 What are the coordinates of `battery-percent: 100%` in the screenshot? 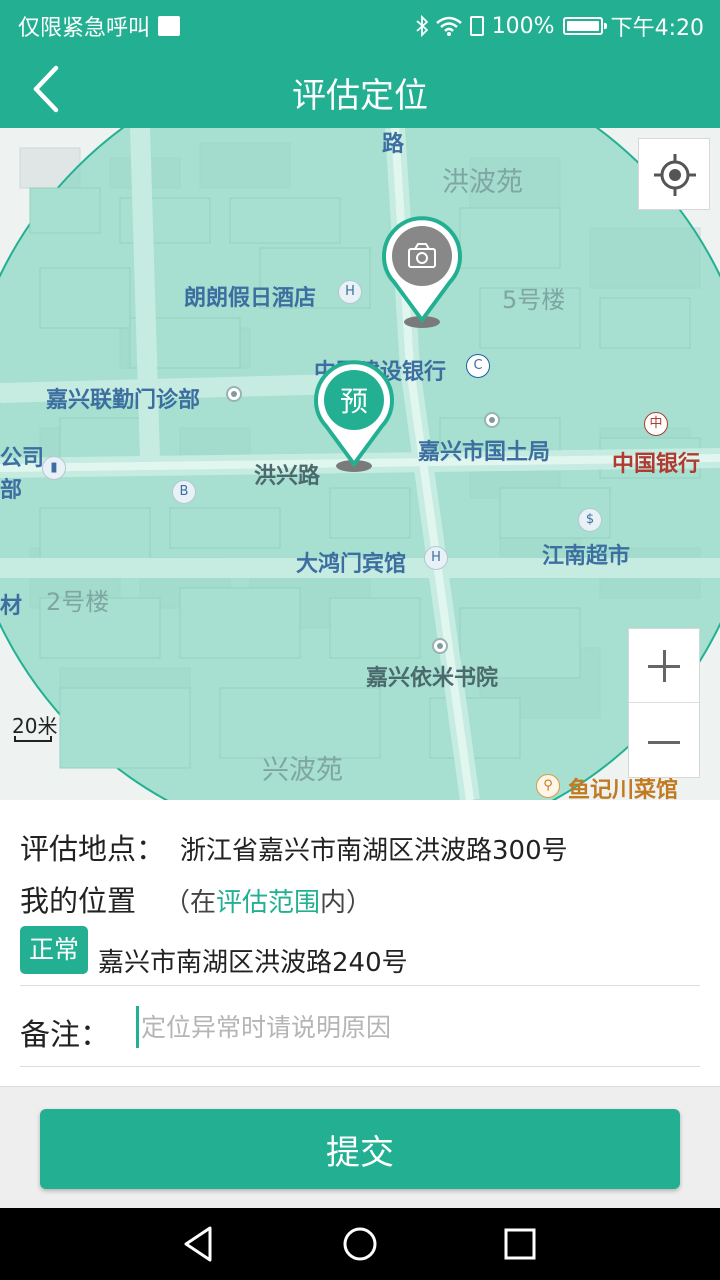 It's located at (523, 26).